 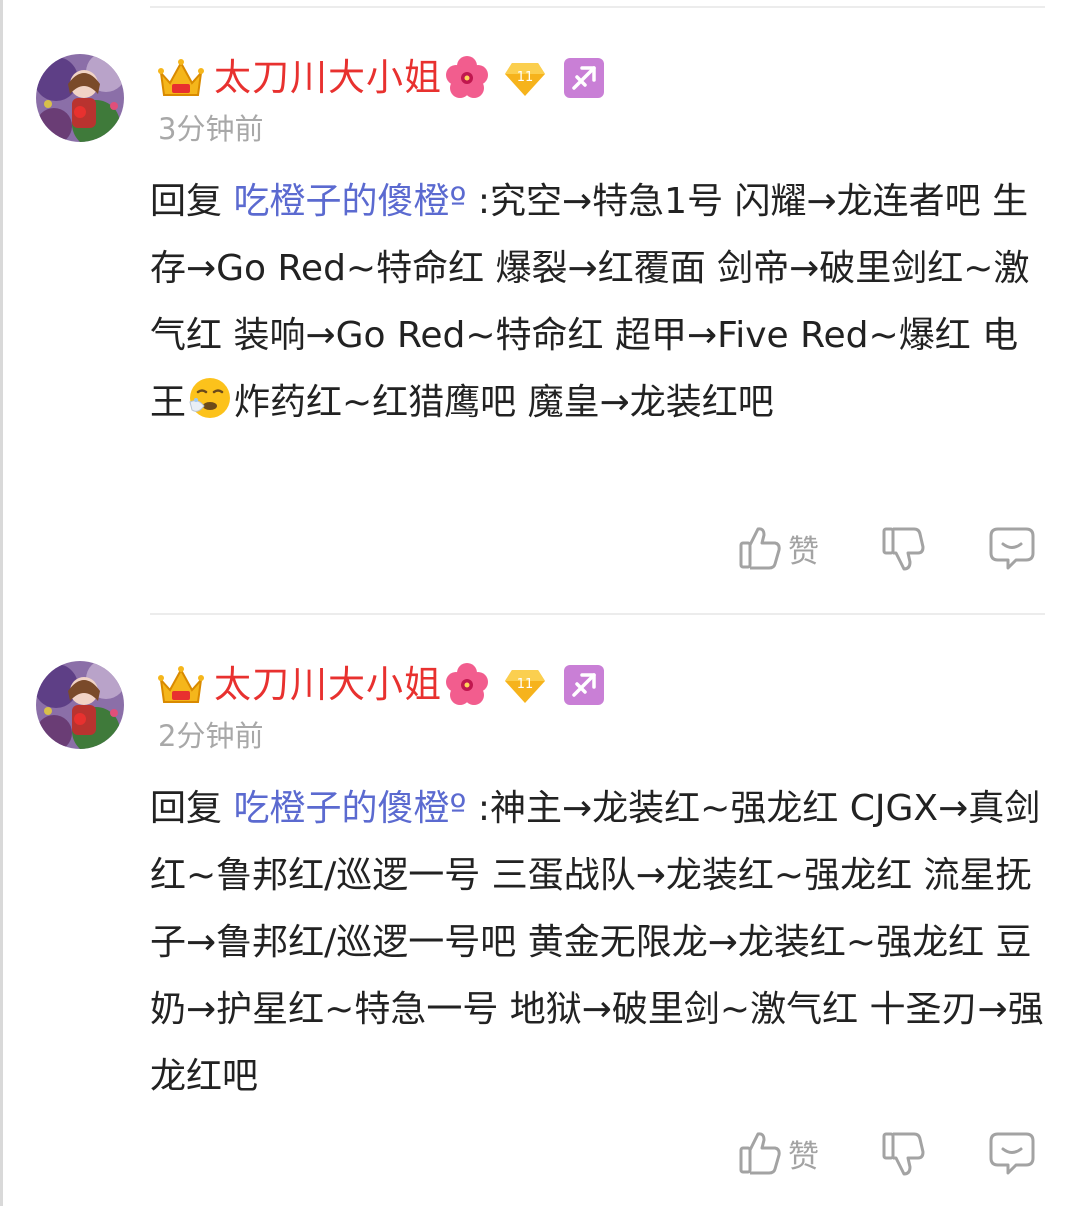 What do you see at coordinates (597, 7) in the screenshot?
I see `divider-top` at bounding box center [597, 7].